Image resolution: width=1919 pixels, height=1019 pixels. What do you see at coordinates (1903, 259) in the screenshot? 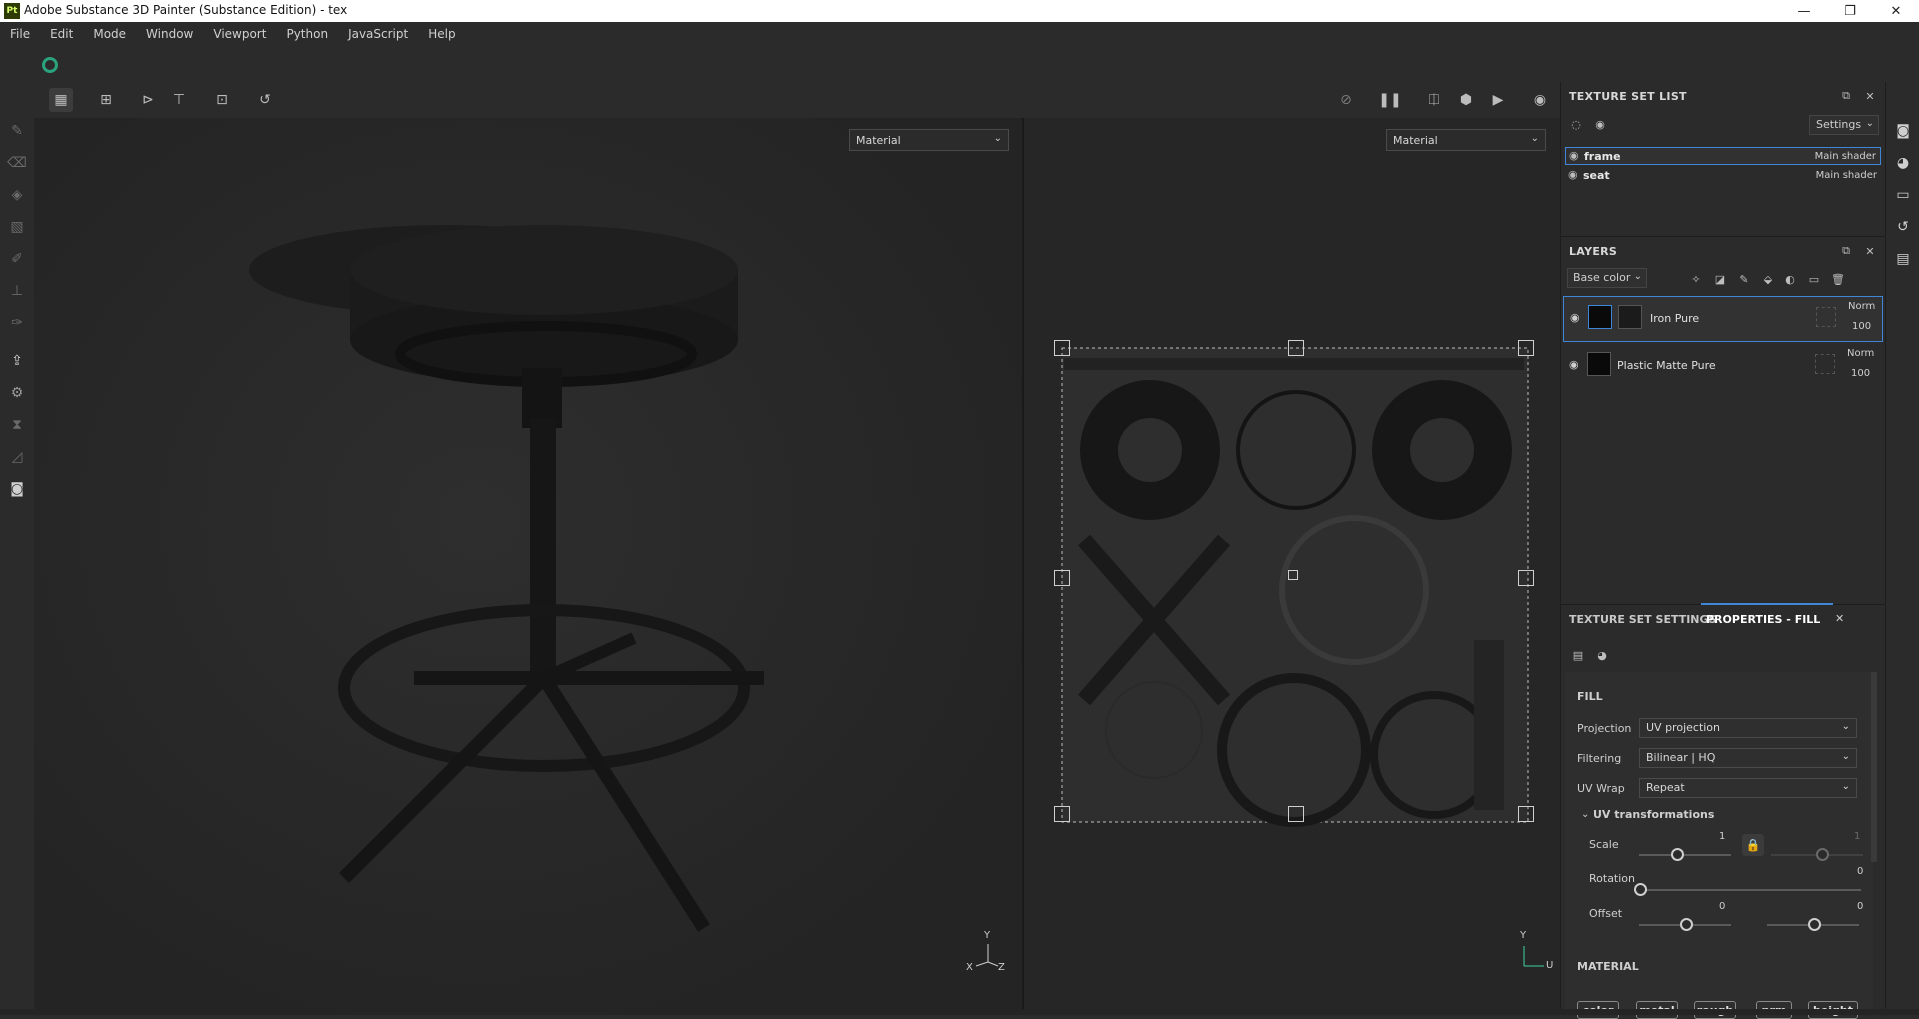
I see `log-icon: ▤` at bounding box center [1903, 259].